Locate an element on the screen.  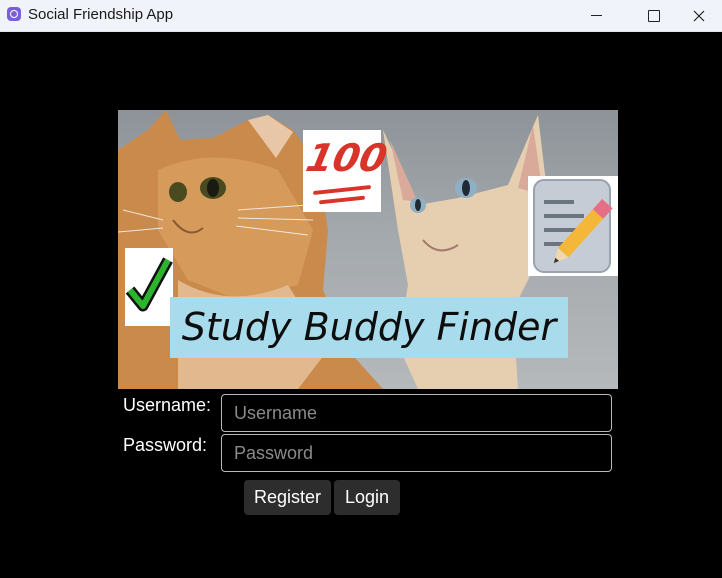
maximize-button is located at coordinates (654, 15).